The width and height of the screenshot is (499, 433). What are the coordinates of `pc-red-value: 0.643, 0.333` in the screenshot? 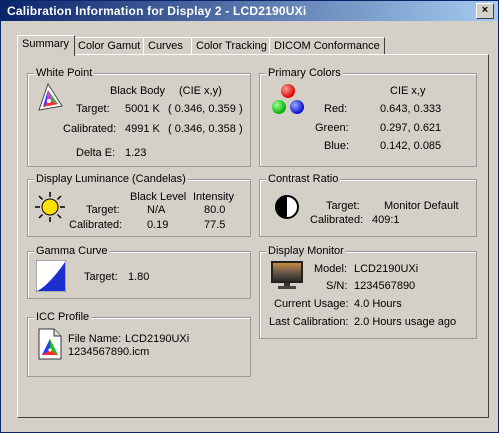 It's located at (411, 109).